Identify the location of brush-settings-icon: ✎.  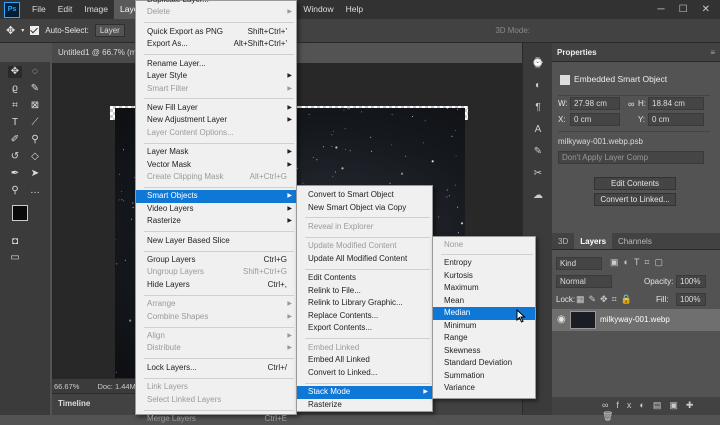
(538, 152).